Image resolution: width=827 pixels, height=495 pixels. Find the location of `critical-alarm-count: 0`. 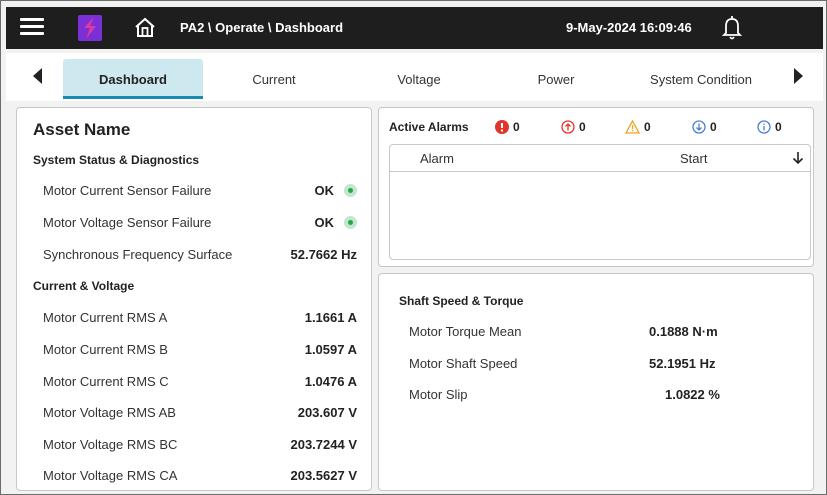

critical-alarm-count: 0 is located at coordinates (507, 127).